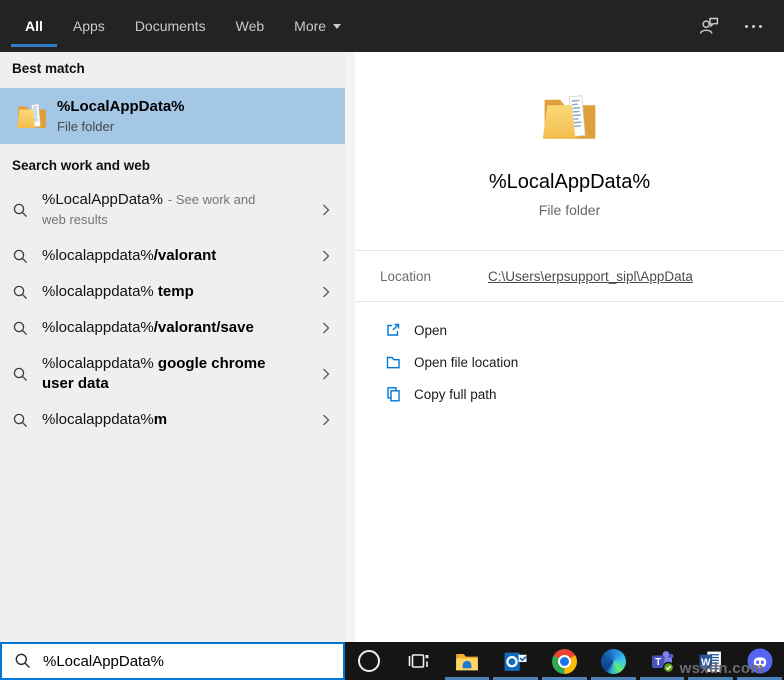 The image size is (784, 680). I want to click on taskbar-edge-button, so click(613, 661).